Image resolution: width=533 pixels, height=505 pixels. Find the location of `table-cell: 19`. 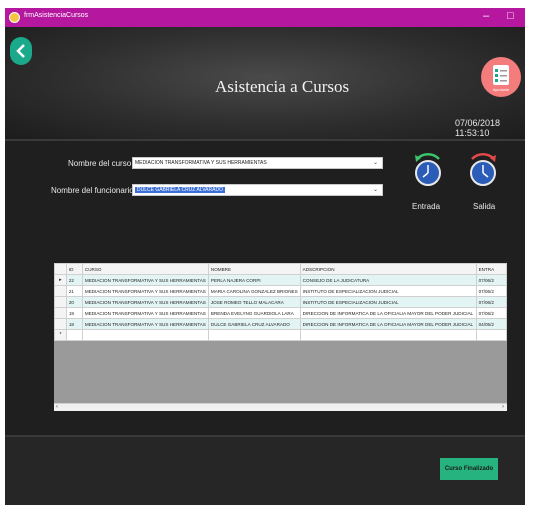

table-cell: 19 is located at coordinates (74, 313).